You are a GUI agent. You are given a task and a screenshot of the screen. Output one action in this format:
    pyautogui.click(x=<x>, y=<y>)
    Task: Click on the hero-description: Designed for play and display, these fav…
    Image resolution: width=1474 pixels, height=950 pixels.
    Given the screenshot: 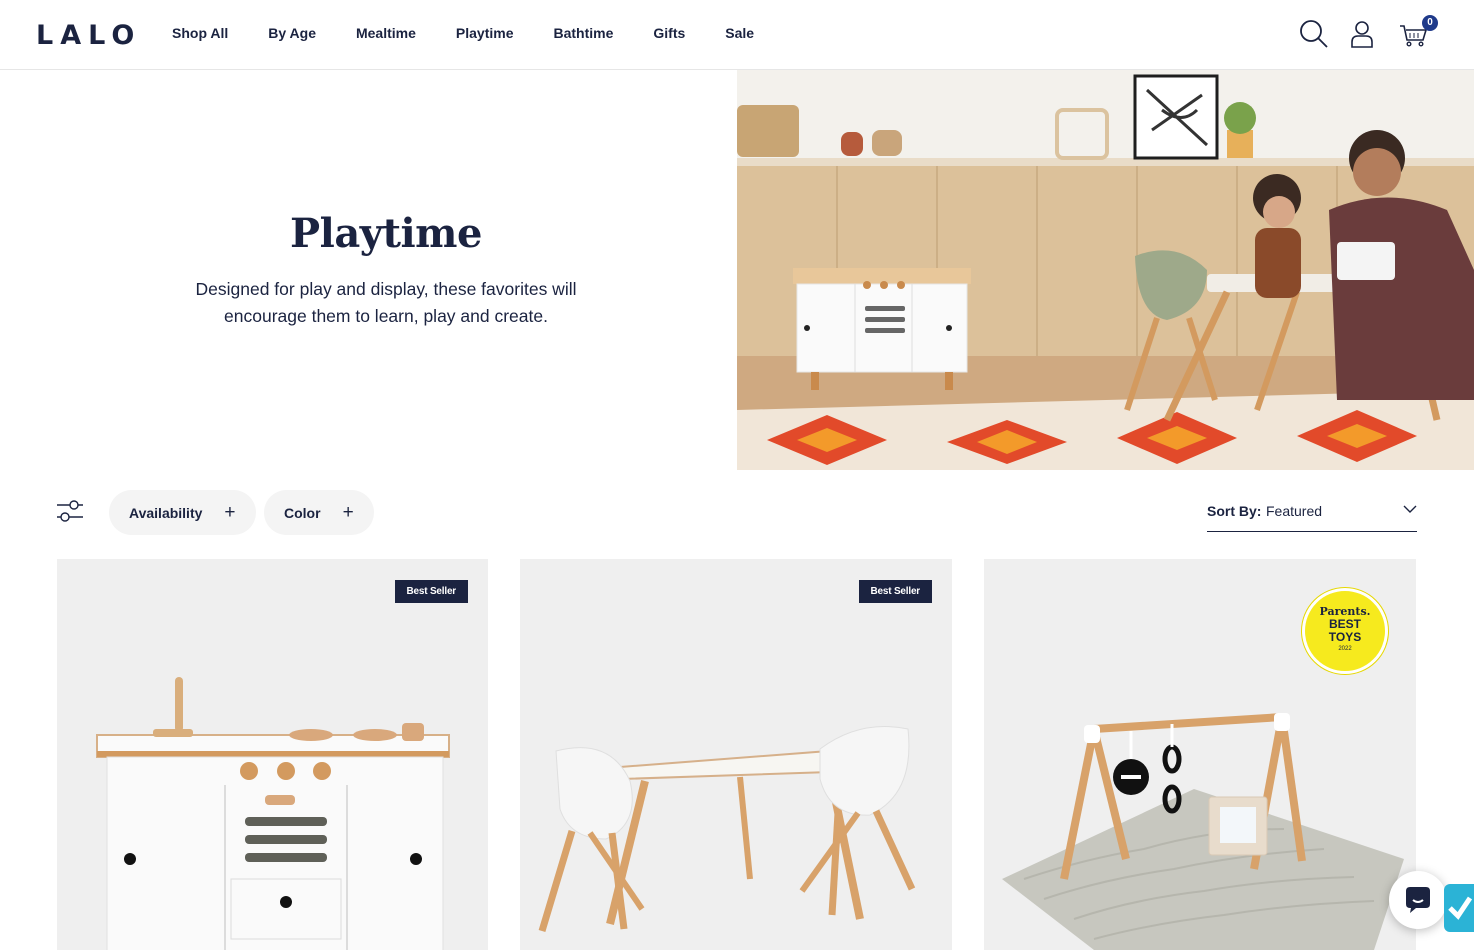 What is the action you would take?
    pyautogui.click(x=386, y=302)
    